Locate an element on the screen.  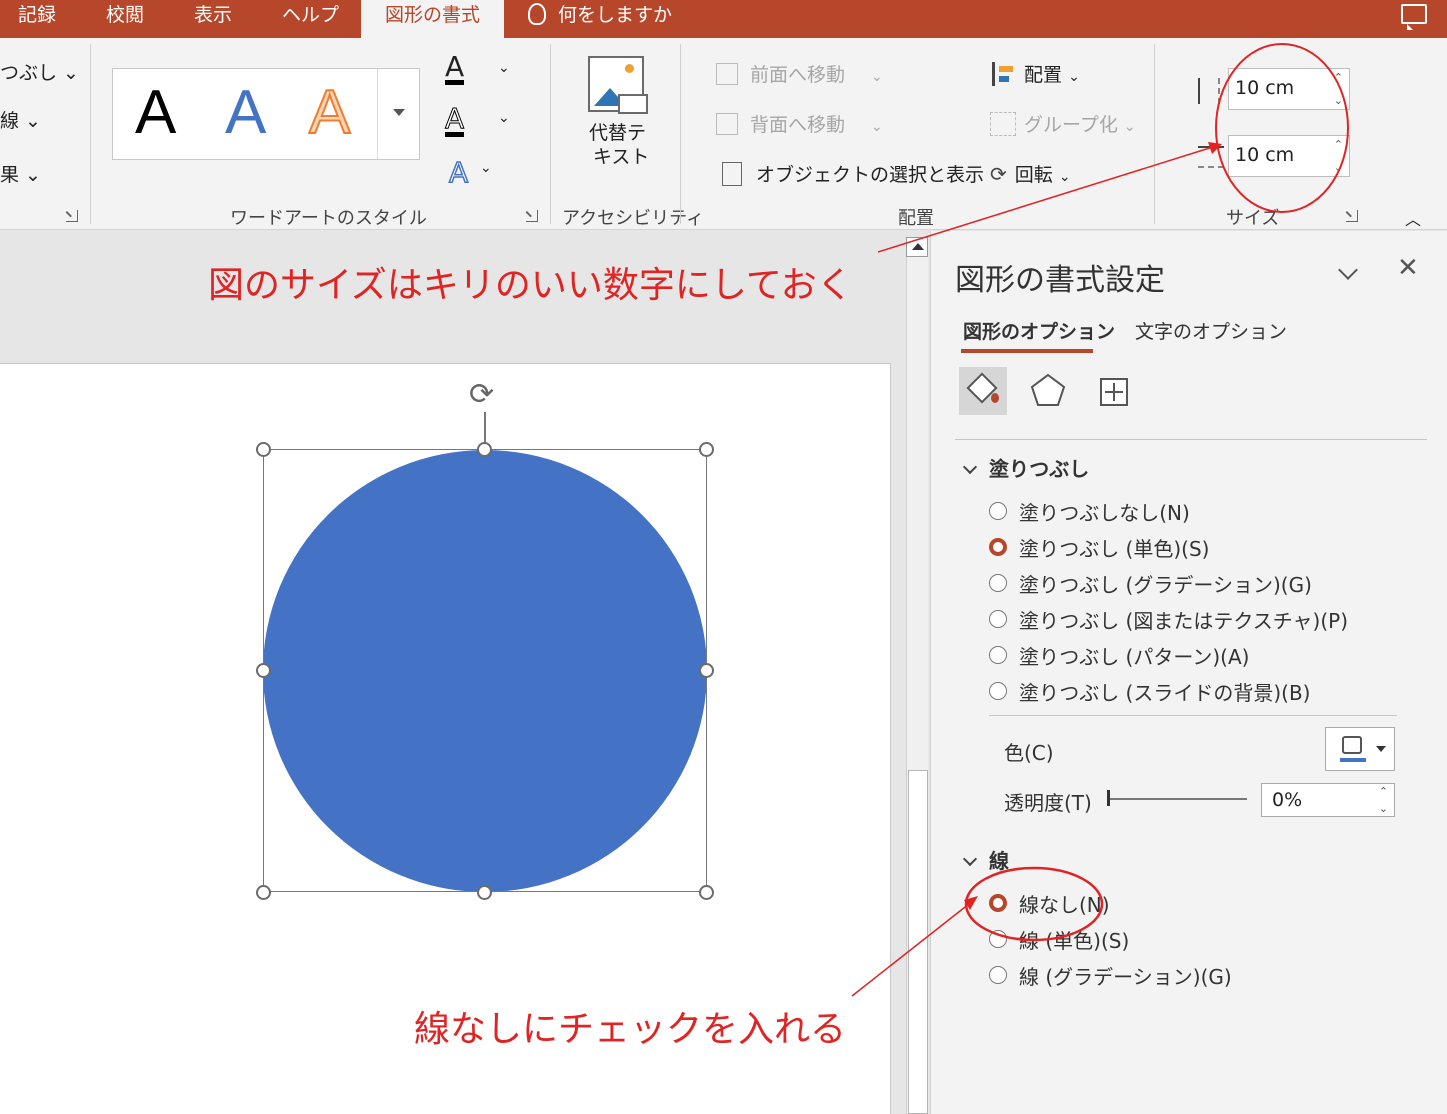
line-none-highlight-ellipse is located at coordinates (1034, 904).